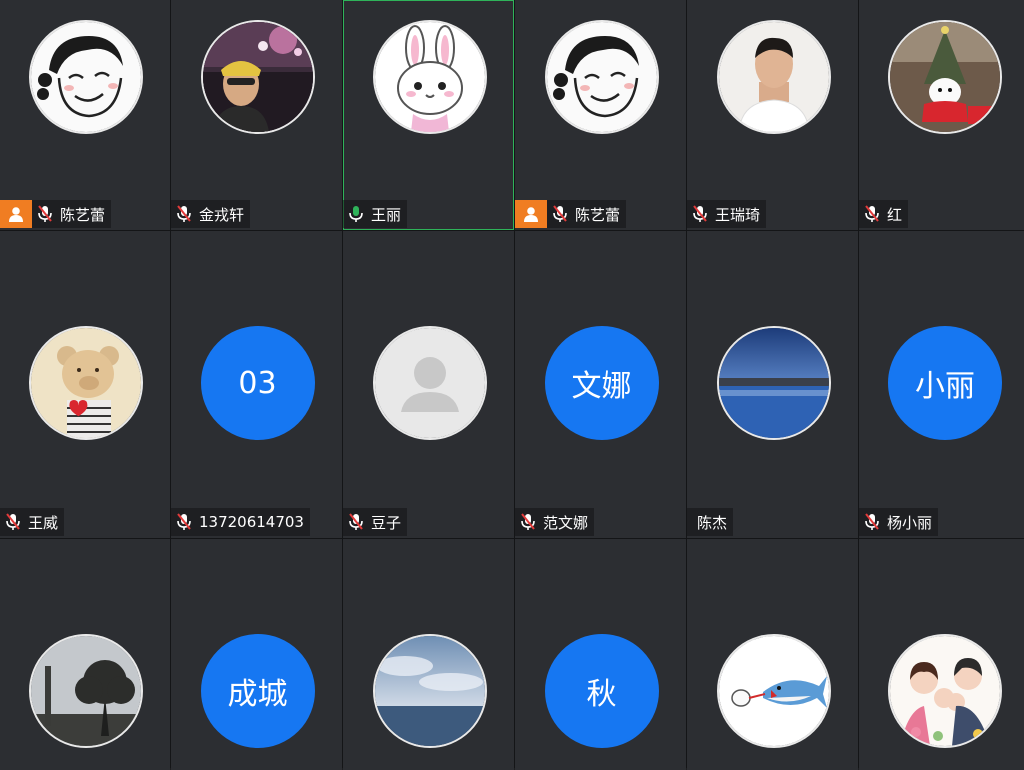 The image size is (1024, 770). I want to click on participant-tile: 王瑞琦, so click(772, 115).